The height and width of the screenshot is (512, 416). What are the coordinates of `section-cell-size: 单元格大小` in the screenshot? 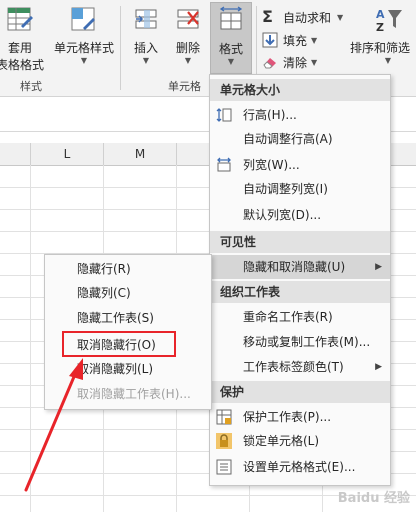 It's located at (300, 90).